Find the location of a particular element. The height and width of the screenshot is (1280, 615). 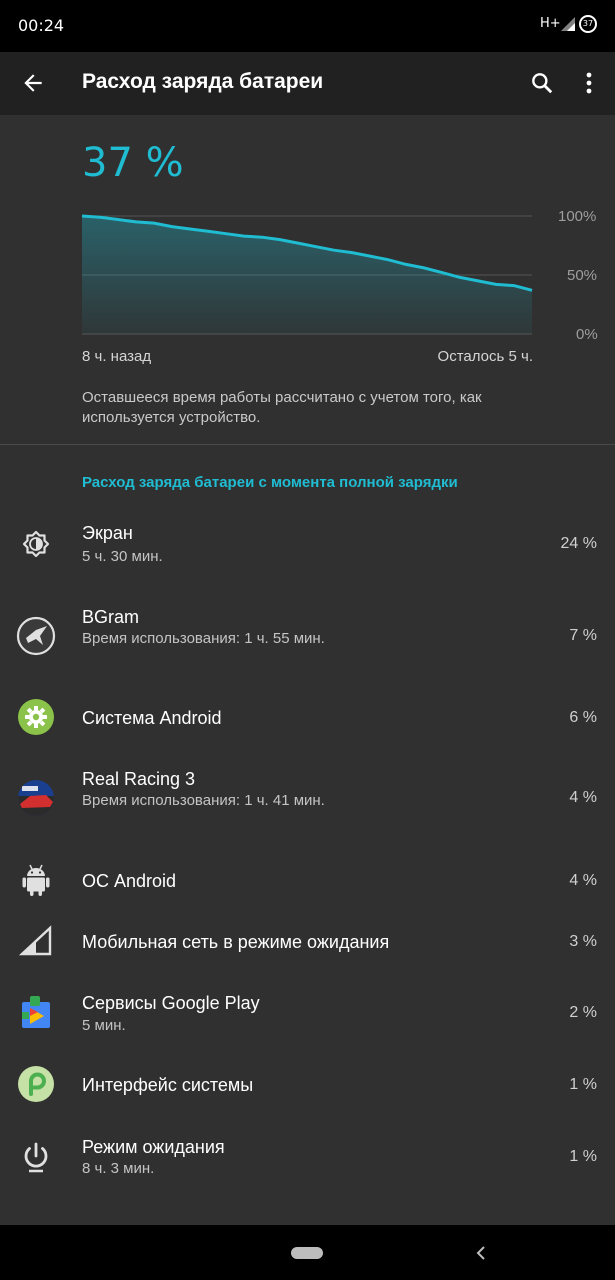

usage-item-android-system: Система Android 6 % is located at coordinates (307, 718).